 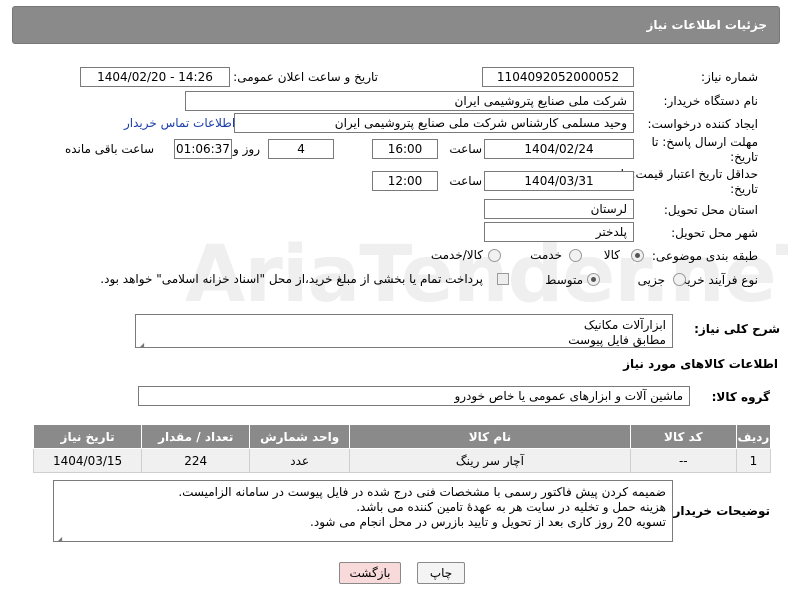 What do you see at coordinates (700, 364) in the screenshot?
I see `goods-section-title: اطلاعات کالاهای مورد نیاز` at bounding box center [700, 364].